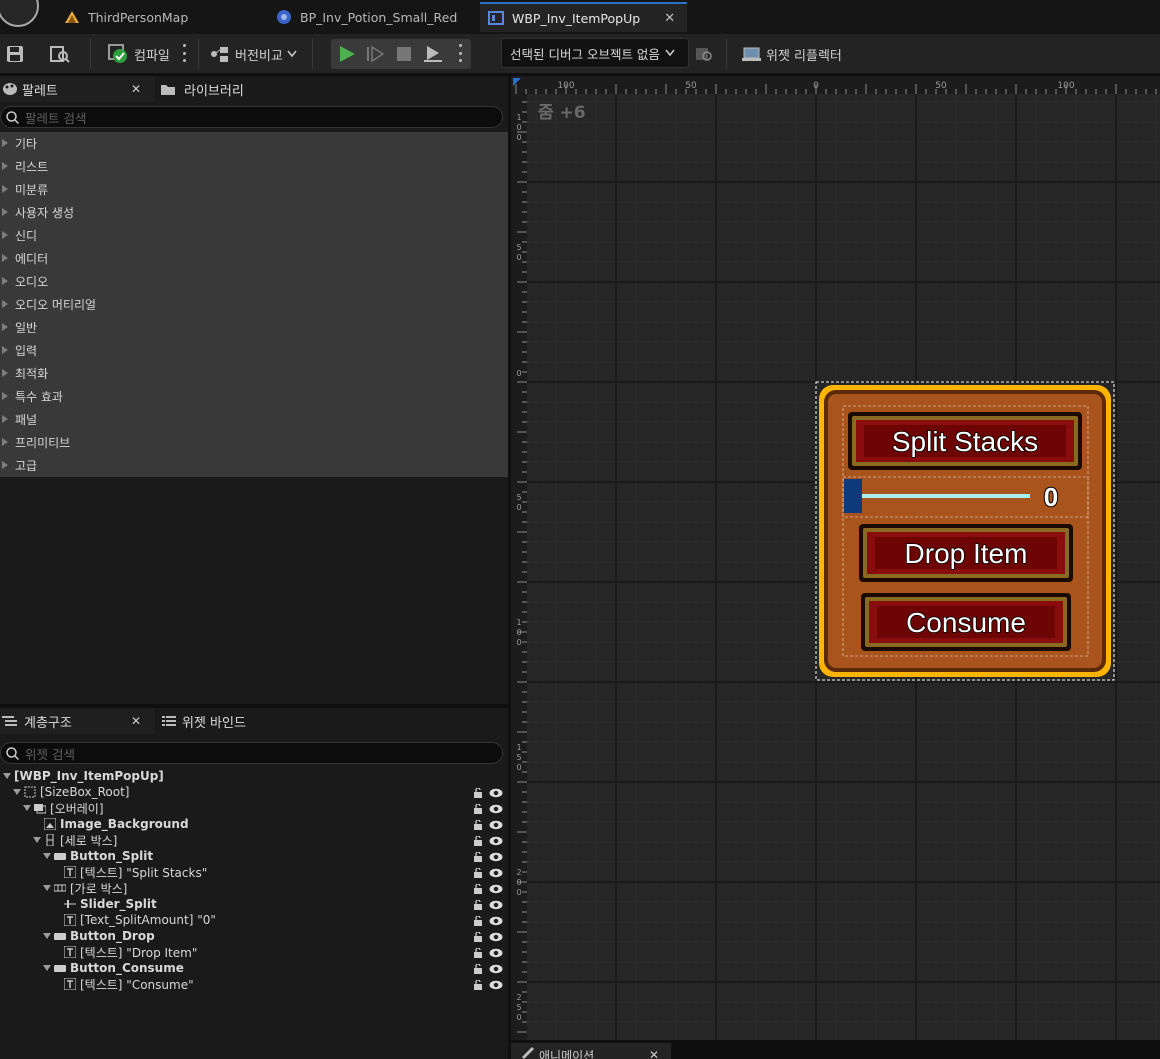  I want to click on debug-find-button, so click(704, 54).